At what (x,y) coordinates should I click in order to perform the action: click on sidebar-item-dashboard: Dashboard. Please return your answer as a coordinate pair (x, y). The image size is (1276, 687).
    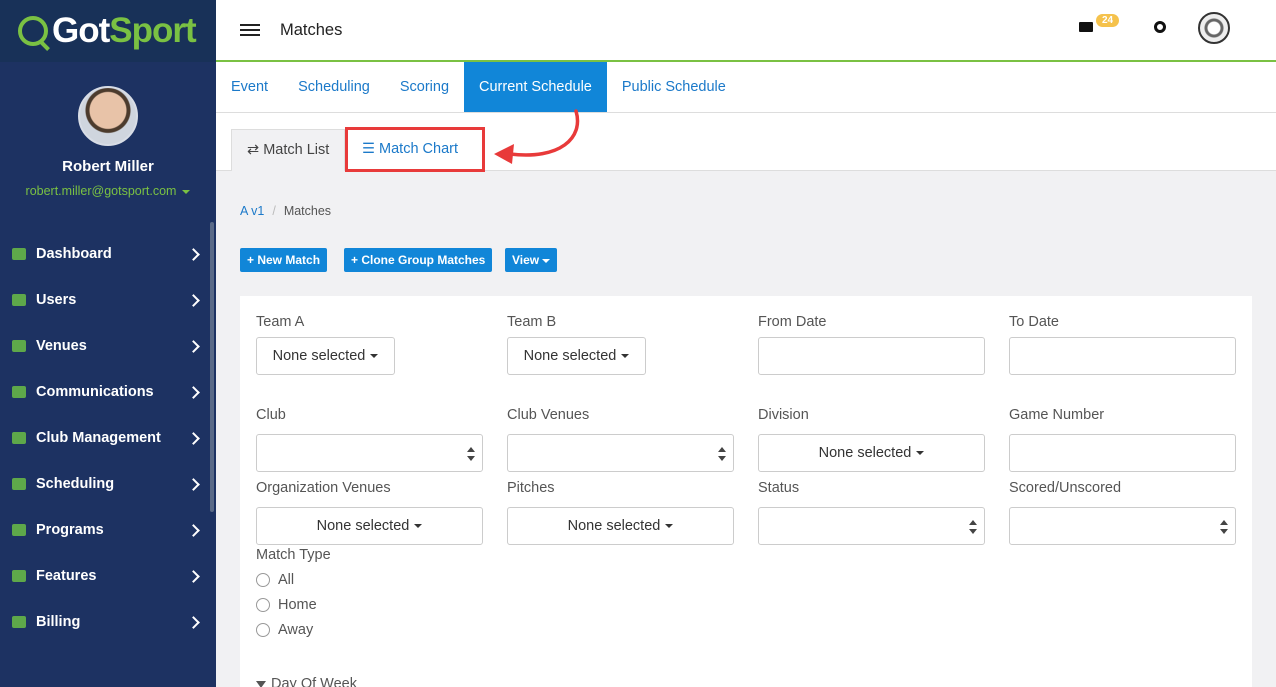
    Looking at the image, I should click on (108, 254).